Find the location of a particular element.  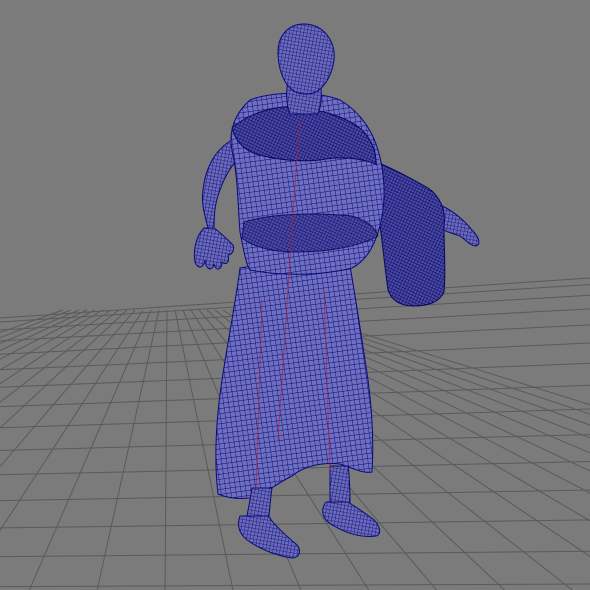

head is located at coordinates (306, 59).